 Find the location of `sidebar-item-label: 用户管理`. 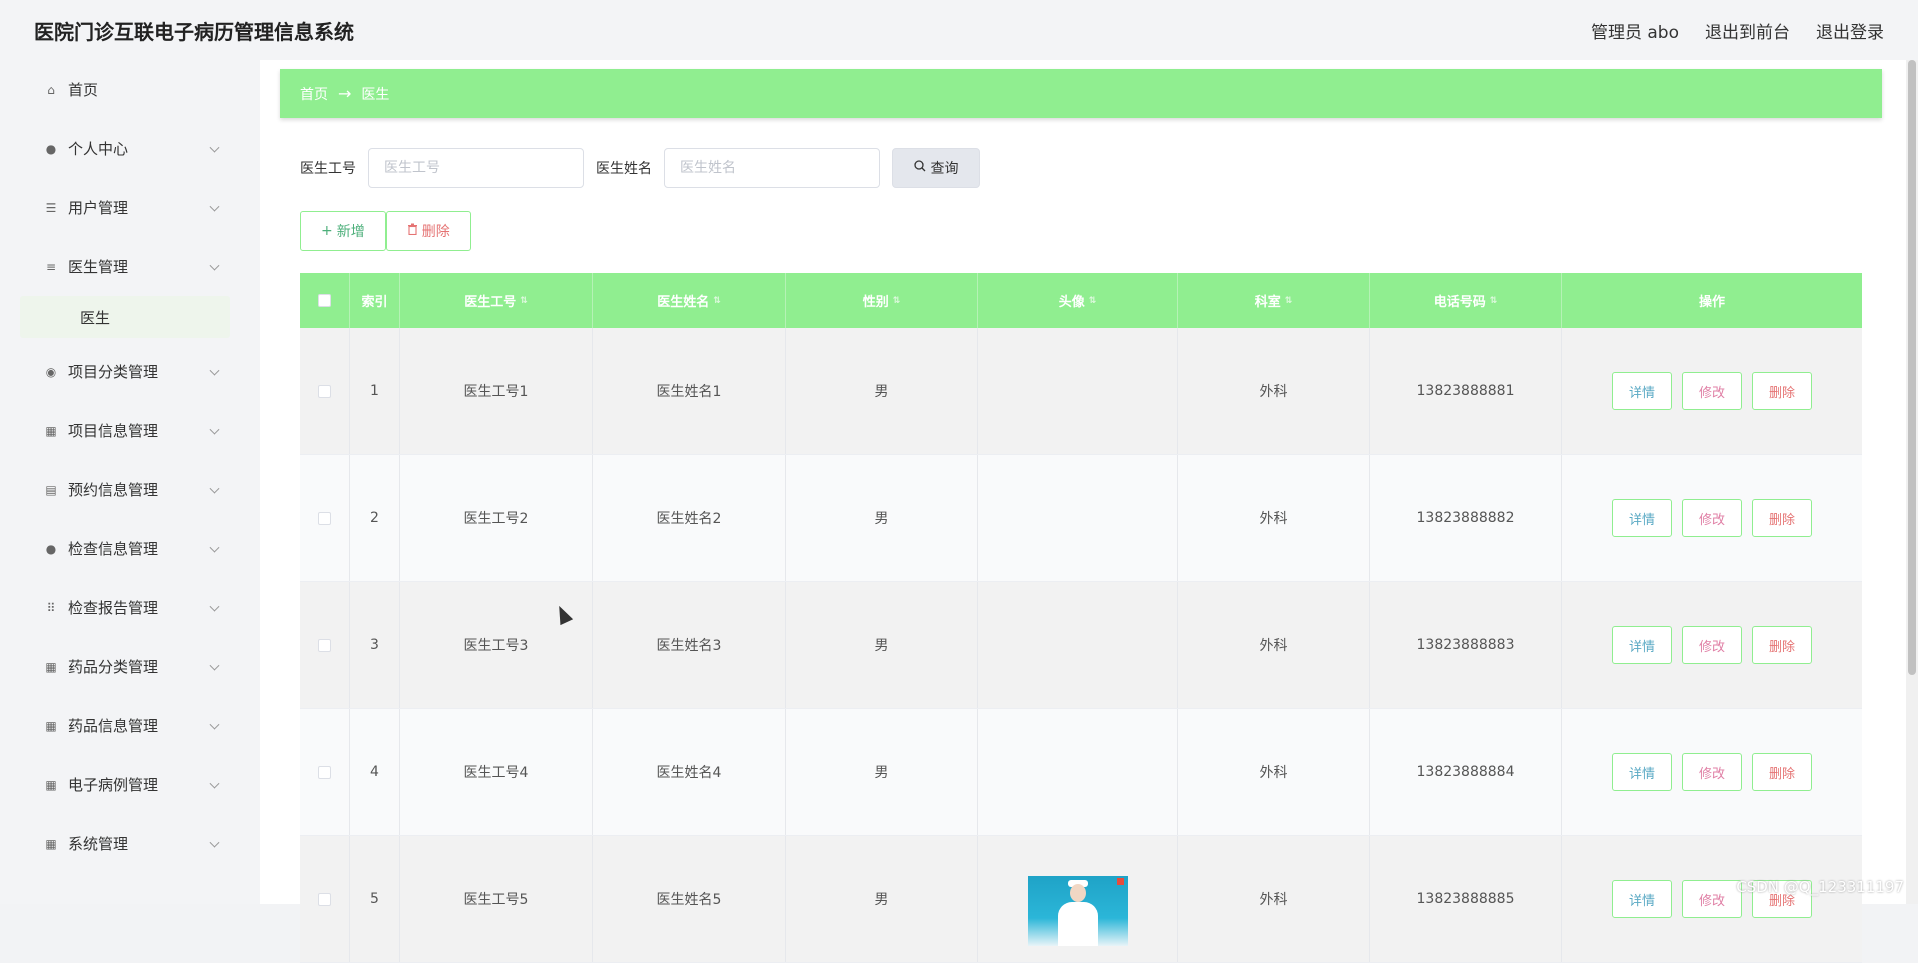

sidebar-item-label: 用户管理 is located at coordinates (98, 207).